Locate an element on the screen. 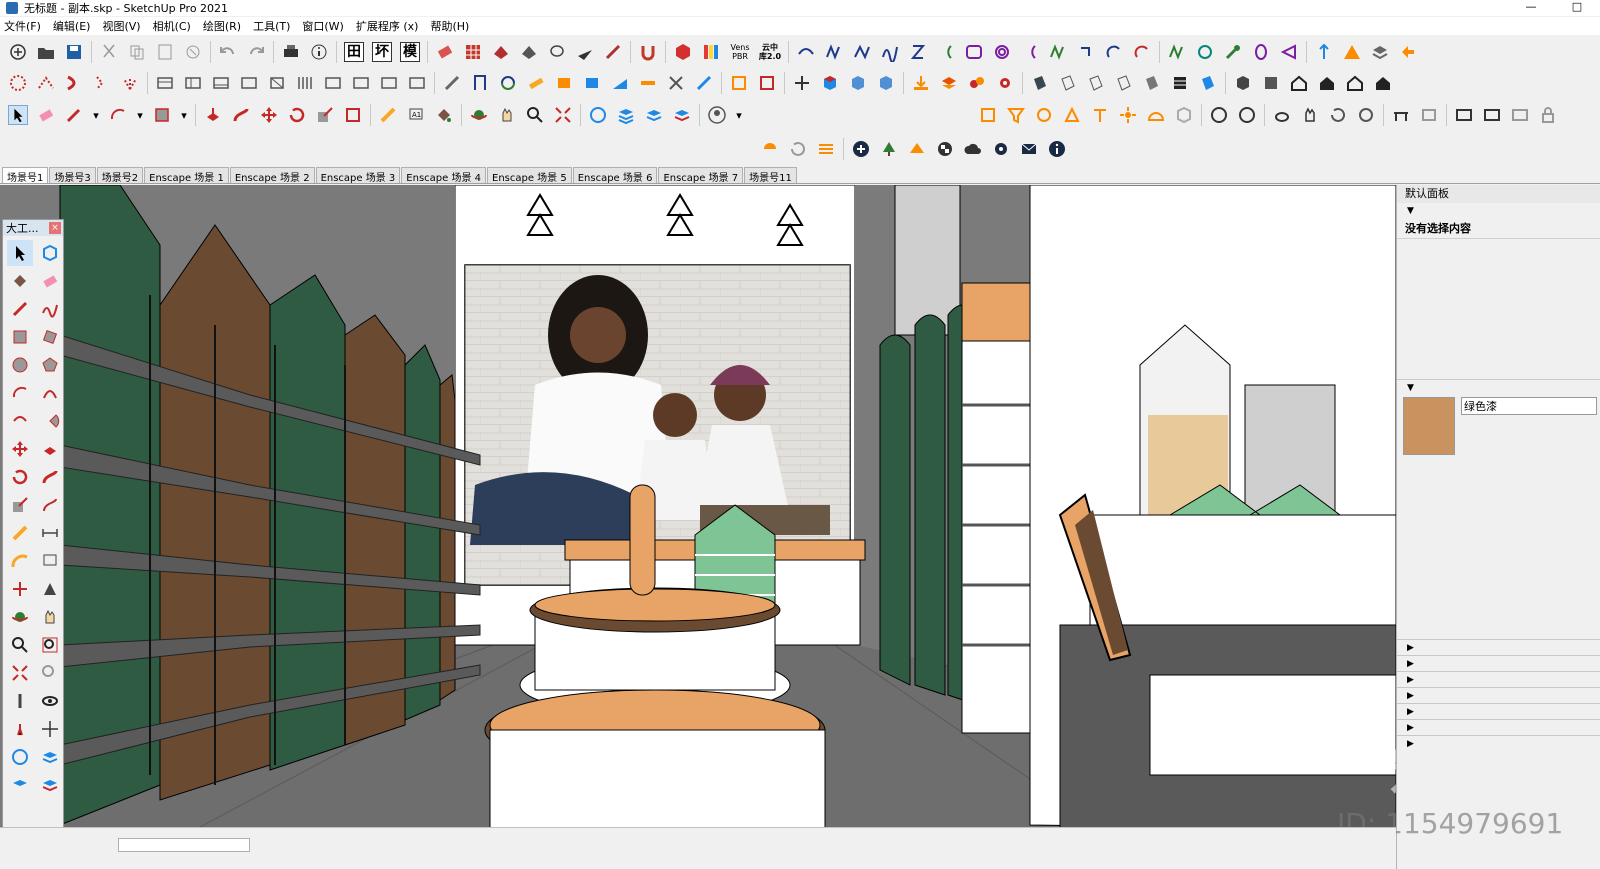 The image size is (1600, 869). shape-grey-2-icon is located at coordinates (1152, 83).